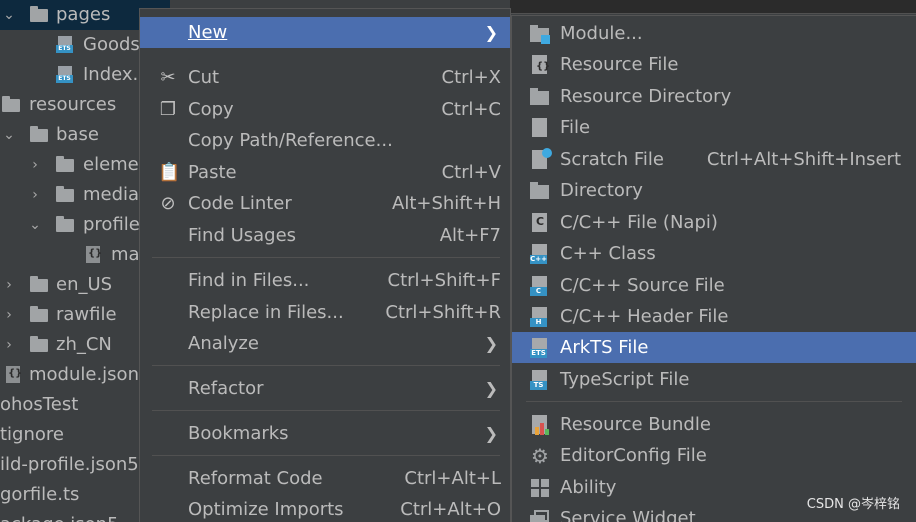 Image resolution: width=916 pixels, height=522 pixels. What do you see at coordinates (204, 77) in the screenshot?
I see `menu-item-label: Cut` at bounding box center [204, 77].